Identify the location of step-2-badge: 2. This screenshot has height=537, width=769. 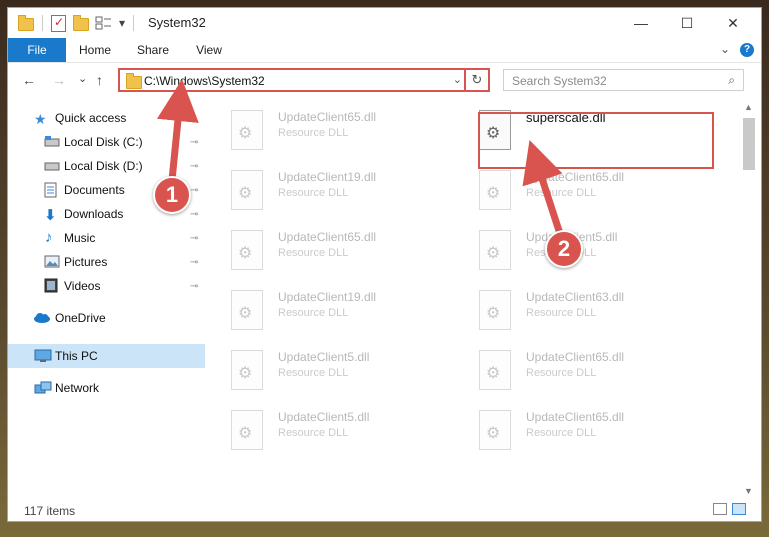
(564, 249).